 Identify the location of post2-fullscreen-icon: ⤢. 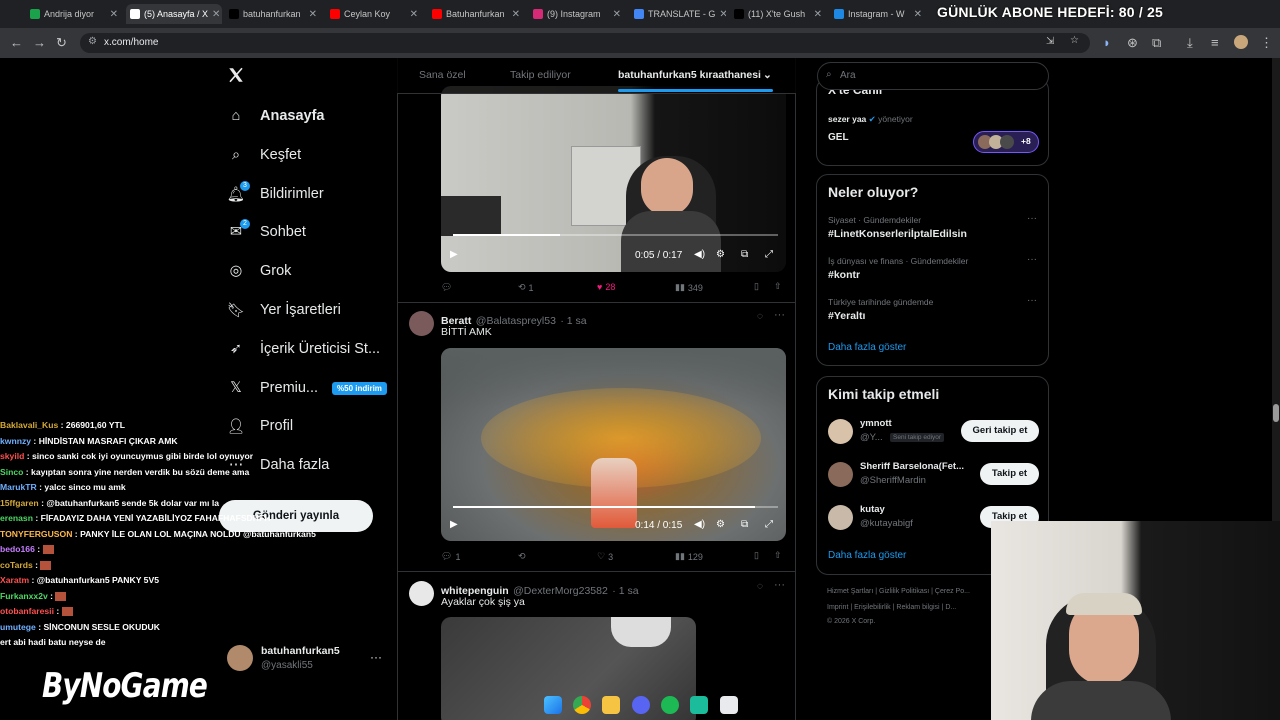
(769, 524).